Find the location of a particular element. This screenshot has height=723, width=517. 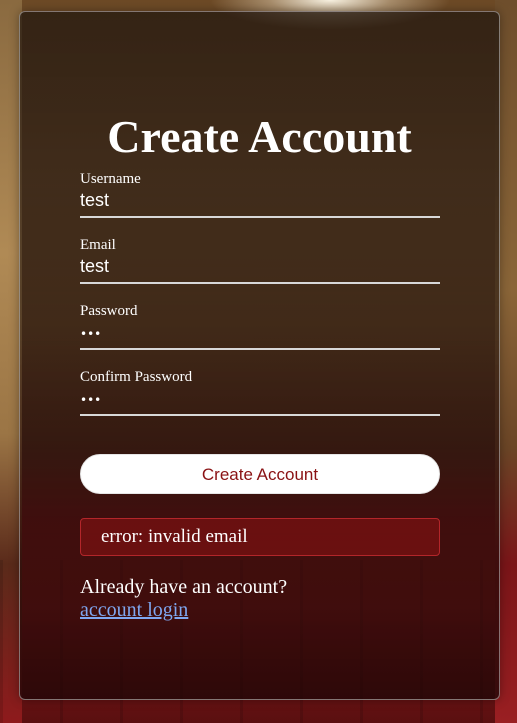

account-login-link: account login is located at coordinates (134, 610).